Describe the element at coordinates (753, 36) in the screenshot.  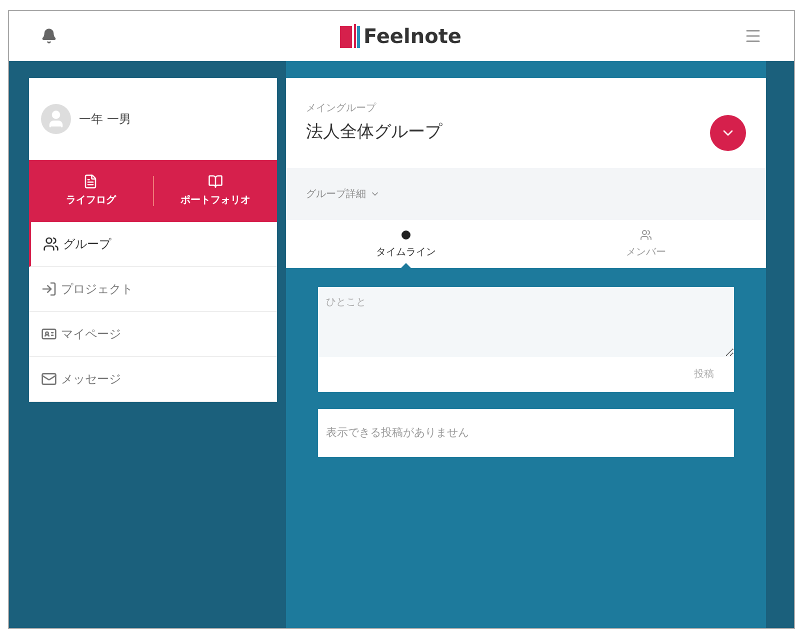
I see `menu-button` at that location.